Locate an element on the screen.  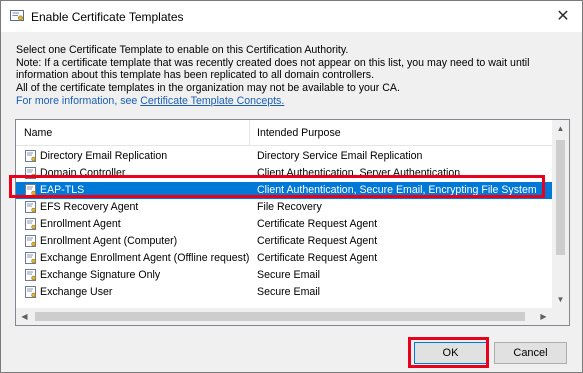
vertical-scrollbar: ▲ ▼ is located at coordinates (560, 214).